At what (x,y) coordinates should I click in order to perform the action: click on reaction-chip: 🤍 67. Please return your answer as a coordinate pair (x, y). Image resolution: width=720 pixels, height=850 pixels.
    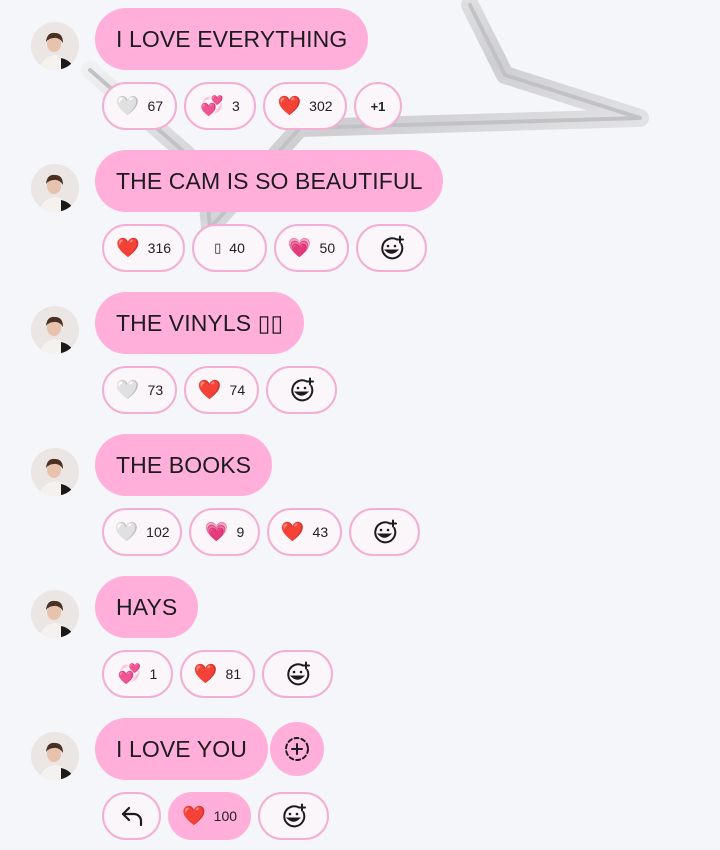
    Looking at the image, I should click on (139, 106).